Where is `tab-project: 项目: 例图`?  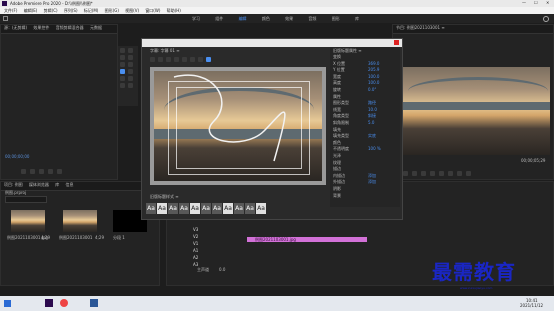 tab-project: 项目: 例图 is located at coordinates (13, 185).